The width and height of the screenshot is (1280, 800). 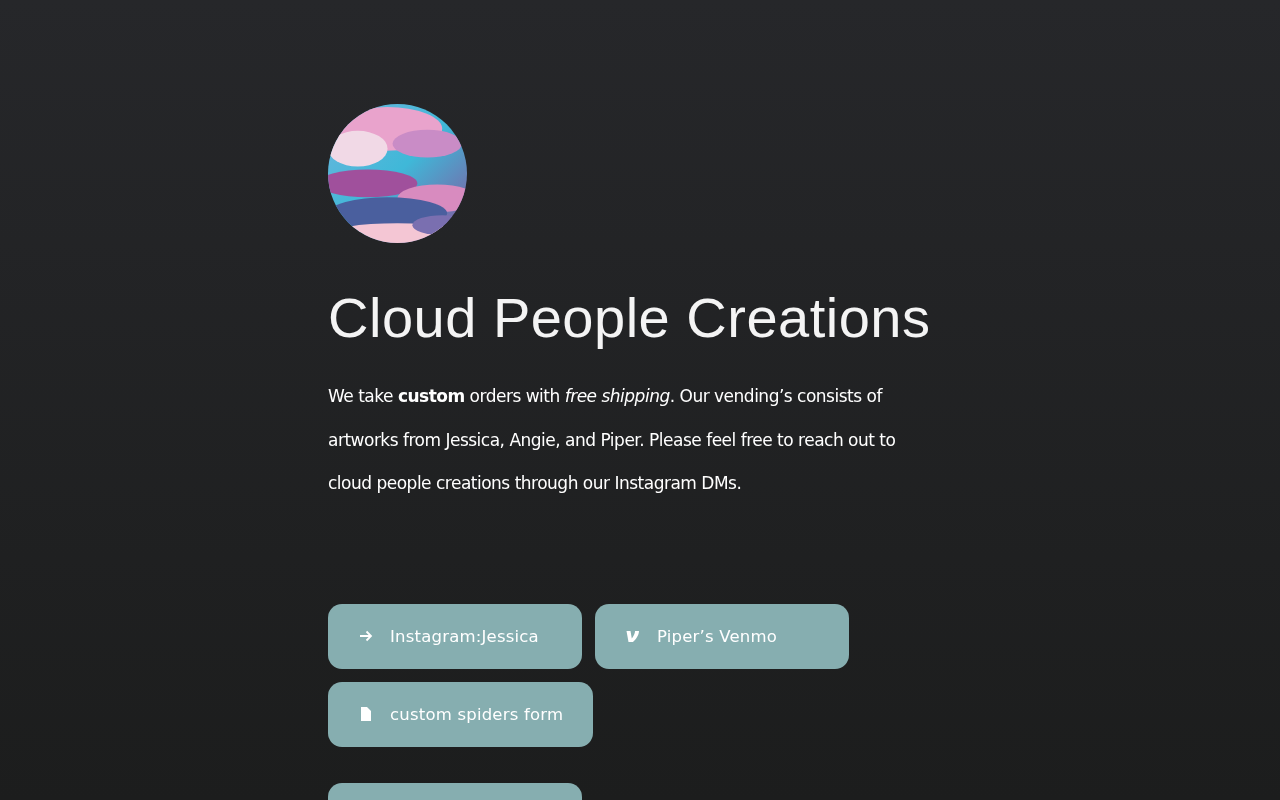 What do you see at coordinates (366, 714) in the screenshot?
I see `document-icon` at bounding box center [366, 714].